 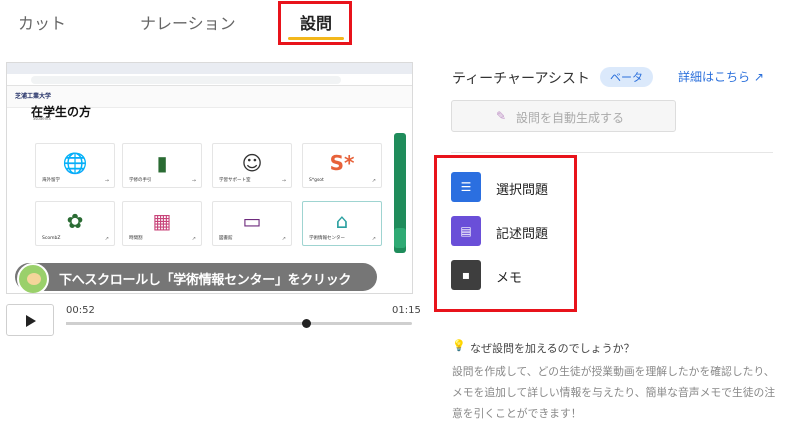 I want to click on question-type-label: メモ, so click(x=509, y=278).